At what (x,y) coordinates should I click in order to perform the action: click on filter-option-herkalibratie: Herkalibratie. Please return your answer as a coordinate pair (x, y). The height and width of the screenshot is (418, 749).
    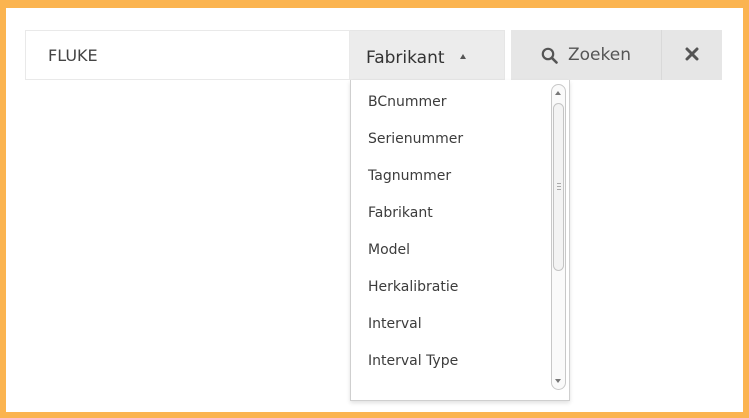
    Looking at the image, I should click on (460, 287).